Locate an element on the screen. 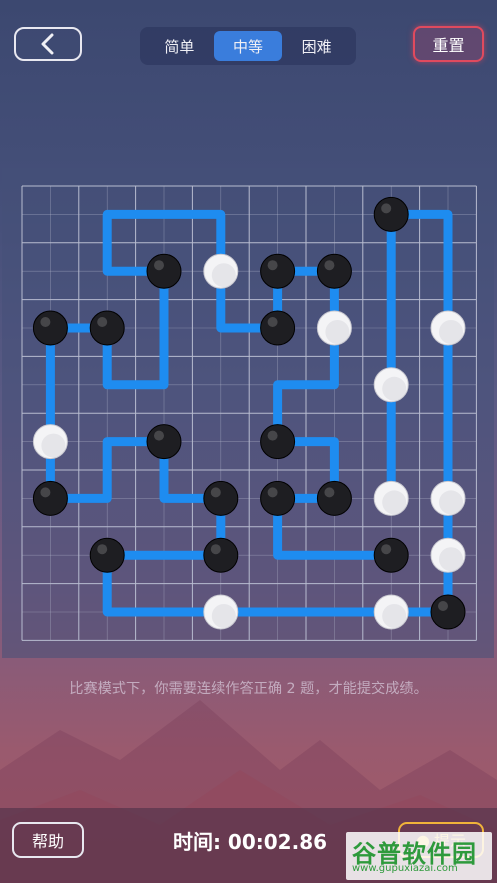 The image size is (497, 883). back-button is located at coordinates (48, 44).